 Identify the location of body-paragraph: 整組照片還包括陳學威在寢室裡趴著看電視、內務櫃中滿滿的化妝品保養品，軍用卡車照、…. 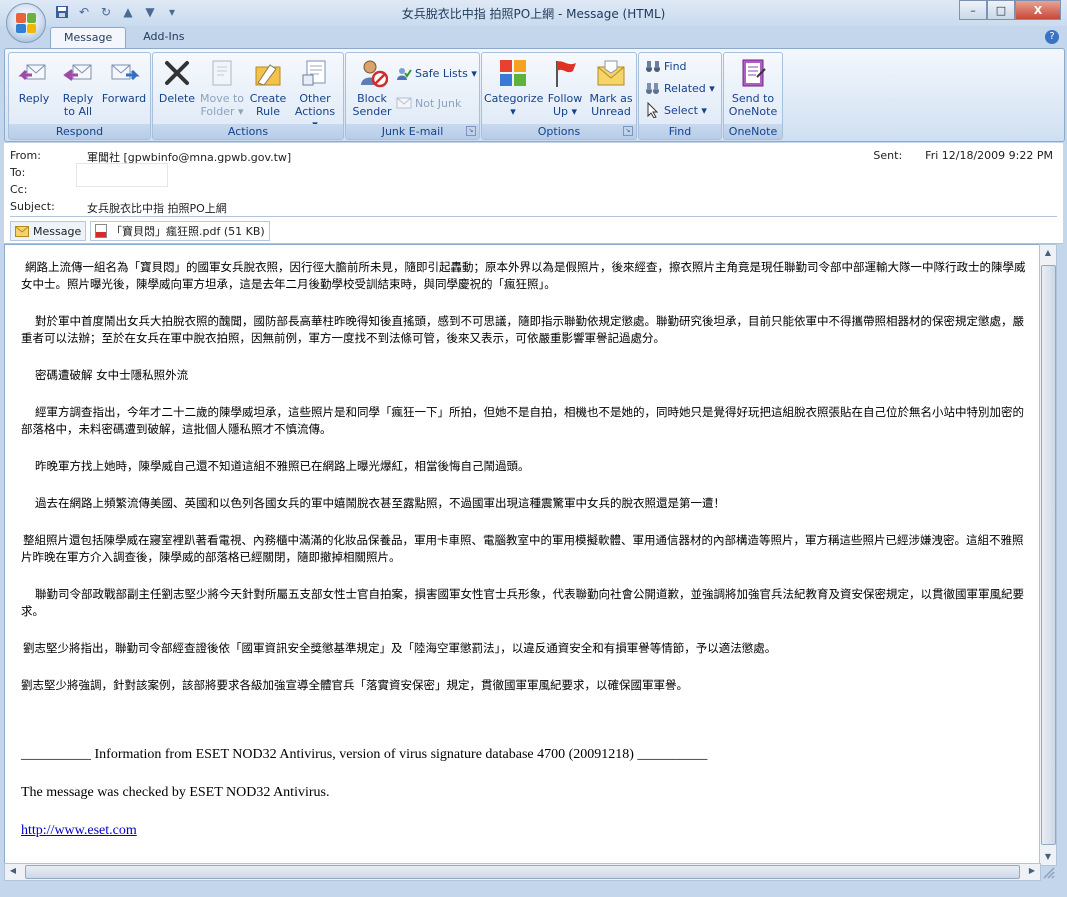
(522, 548).